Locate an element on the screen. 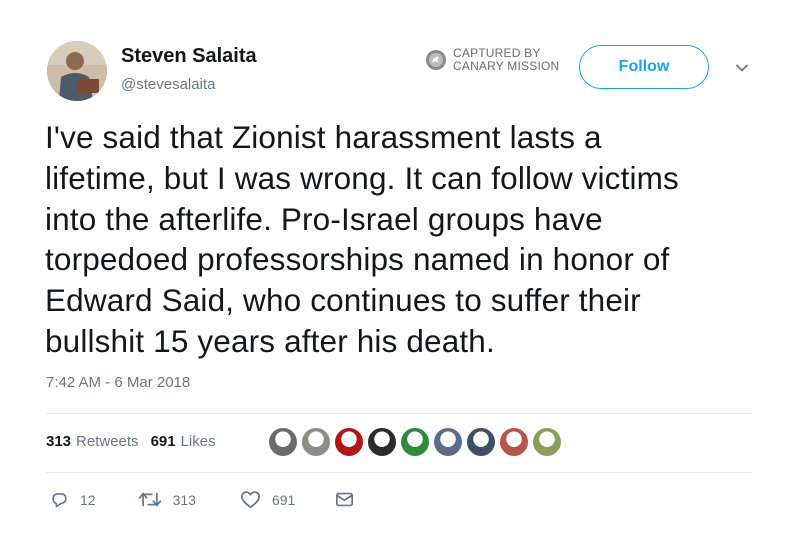 This screenshot has width=800, height=547. envelope-icon is located at coordinates (345, 499).